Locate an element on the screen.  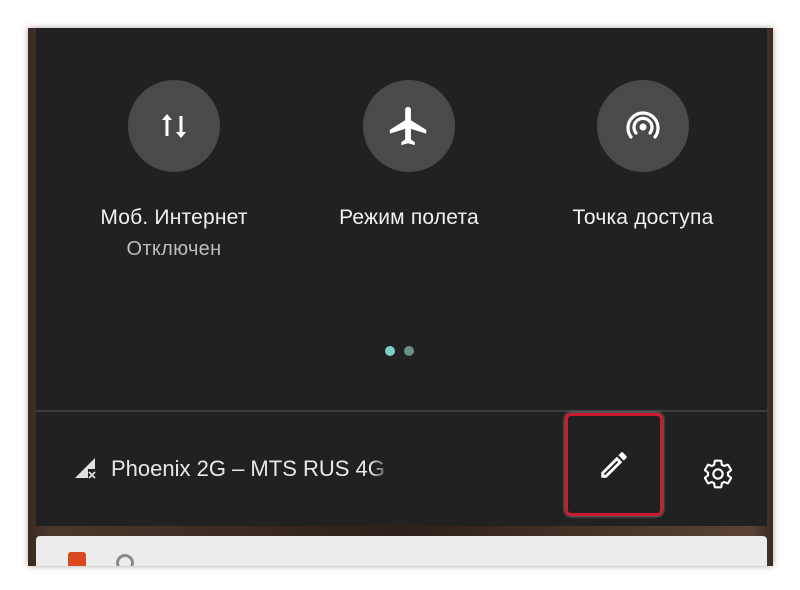
no-signal-icon is located at coordinates (85, 468).